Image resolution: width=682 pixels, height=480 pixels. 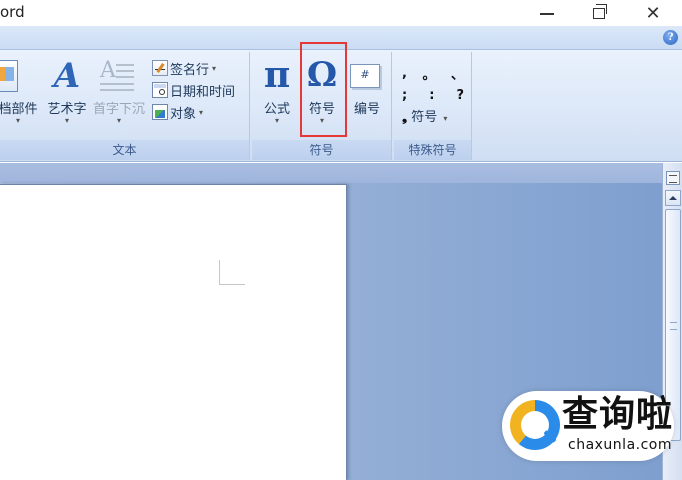 What do you see at coordinates (160, 90) in the screenshot?
I see `date-time-icon` at bounding box center [160, 90].